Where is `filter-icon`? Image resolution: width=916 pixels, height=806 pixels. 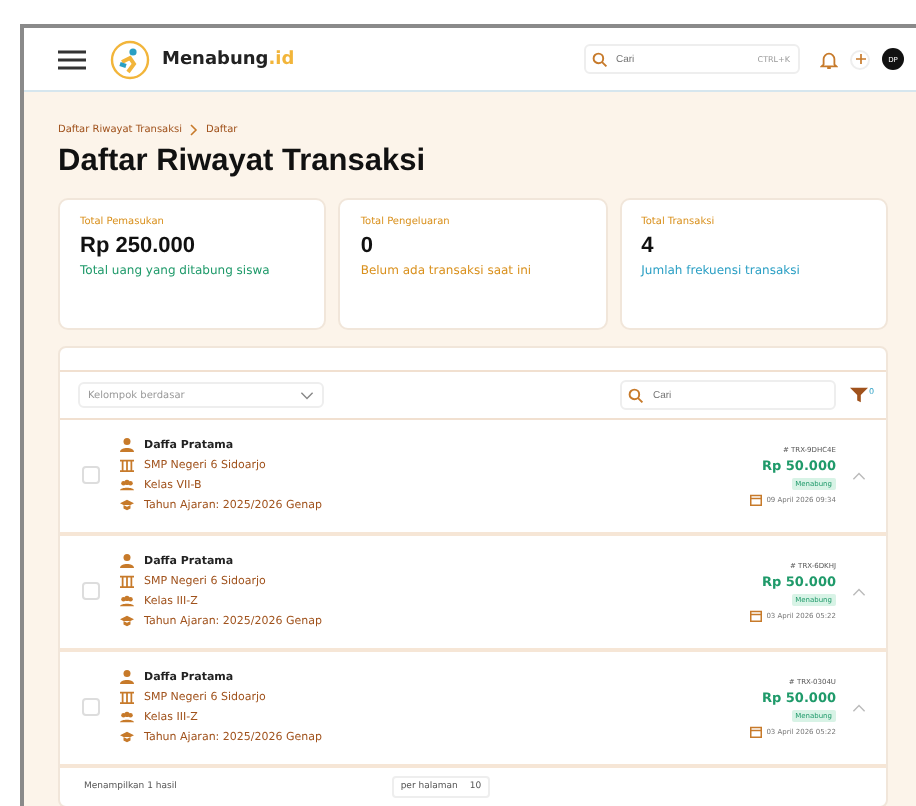 filter-icon is located at coordinates (859, 395).